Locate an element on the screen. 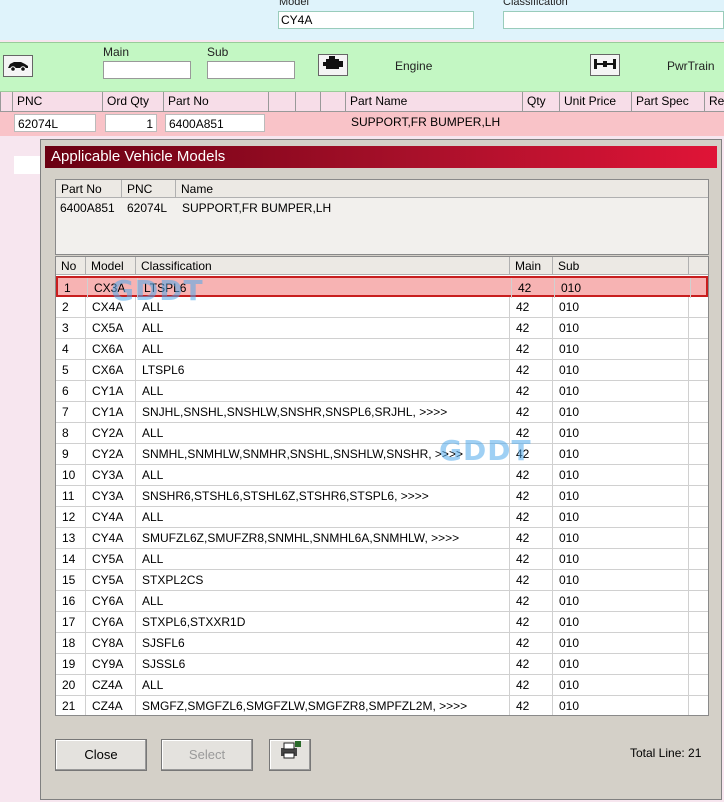 Image resolution: width=724 pixels, height=802 pixels. model-row: 18 CY8A SJSFL6 42 010 is located at coordinates (382, 643).